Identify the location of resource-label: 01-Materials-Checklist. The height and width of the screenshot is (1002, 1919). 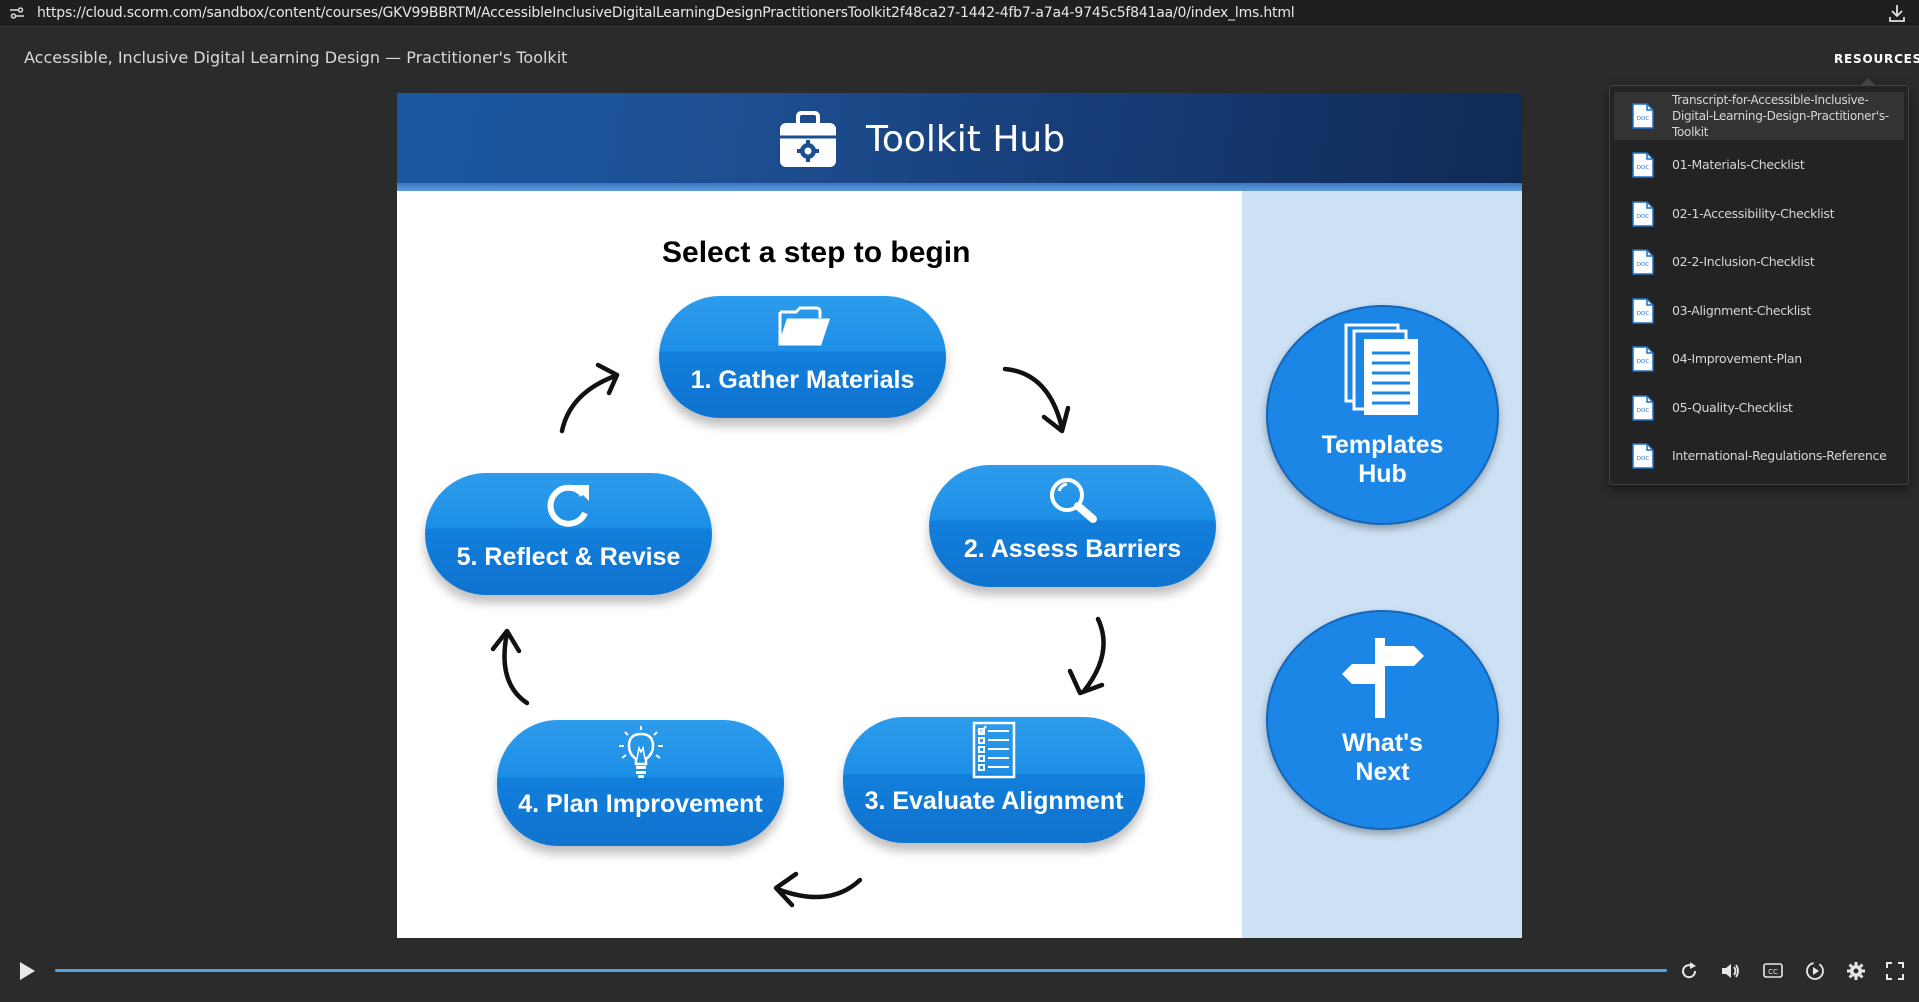
(1738, 164).